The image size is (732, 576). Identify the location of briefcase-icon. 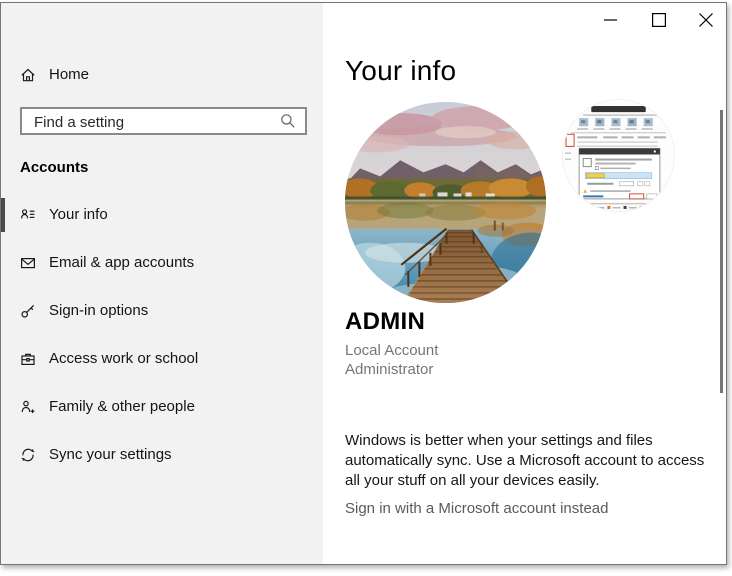
(28, 359).